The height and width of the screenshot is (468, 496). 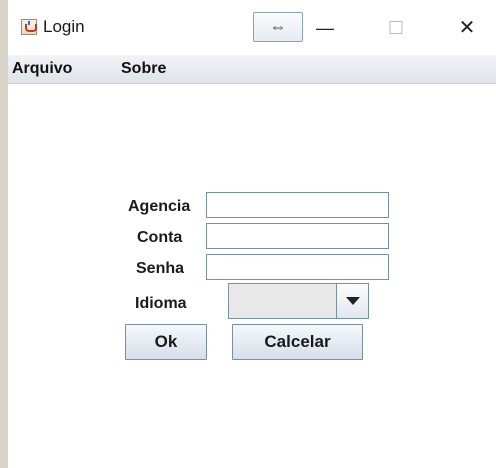 What do you see at coordinates (297, 342) in the screenshot?
I see `cancel-button: Calcelar` at bounding box center [297, 342].